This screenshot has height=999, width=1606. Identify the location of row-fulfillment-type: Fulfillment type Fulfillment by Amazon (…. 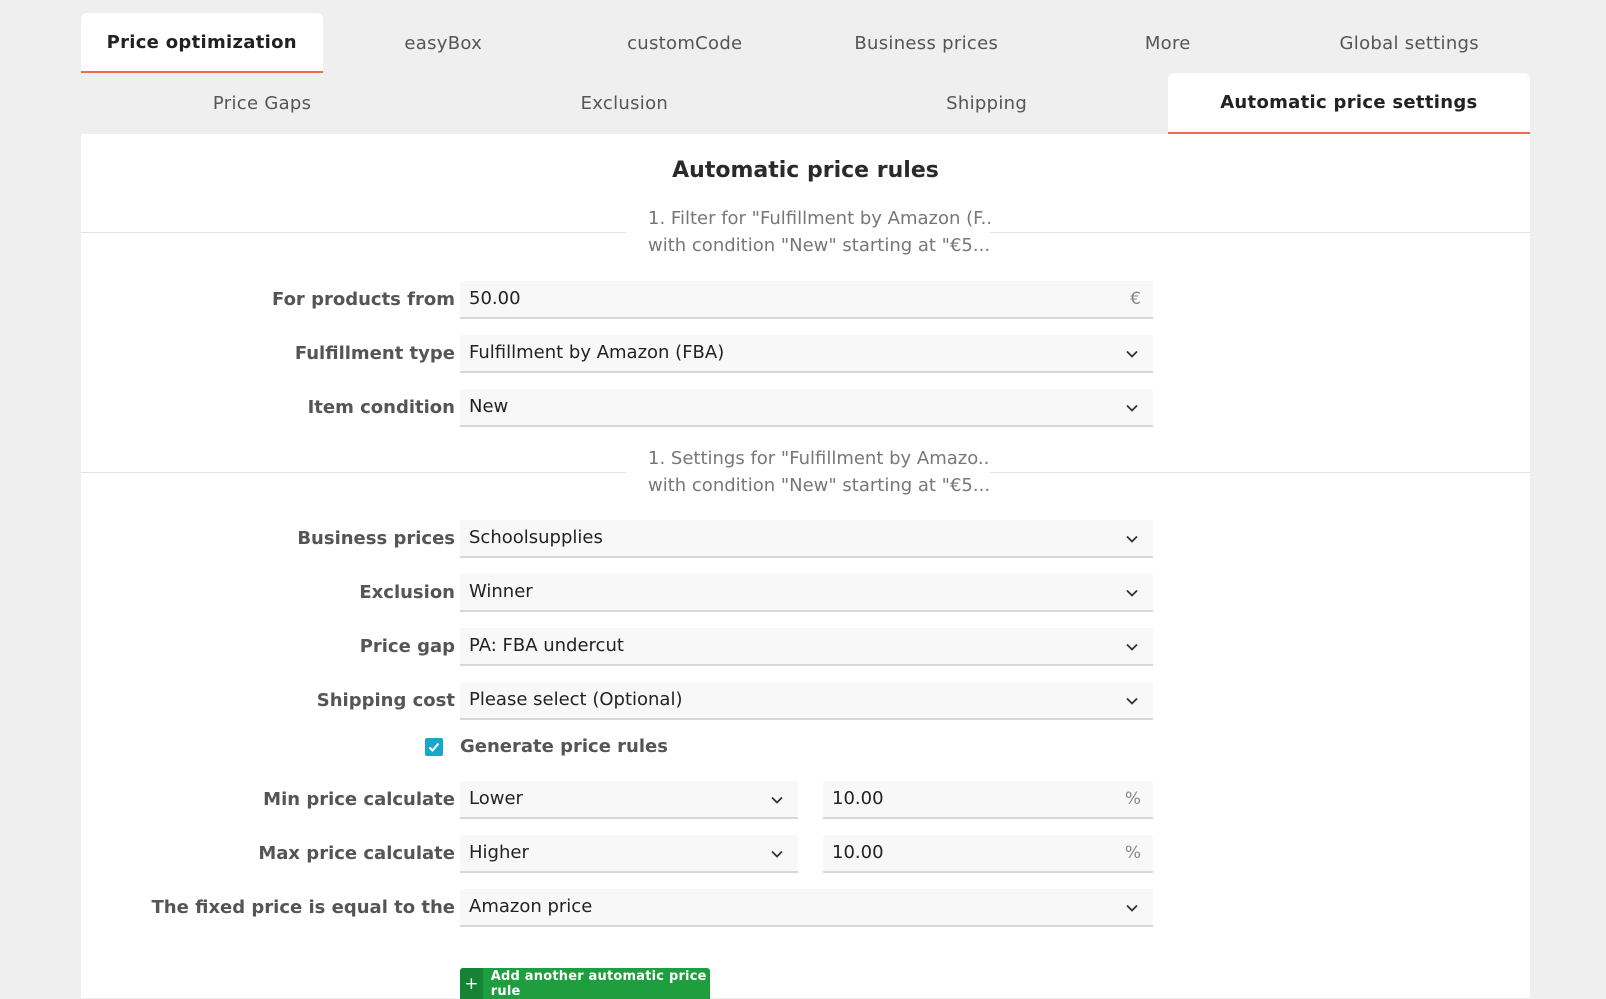
(805, 354).